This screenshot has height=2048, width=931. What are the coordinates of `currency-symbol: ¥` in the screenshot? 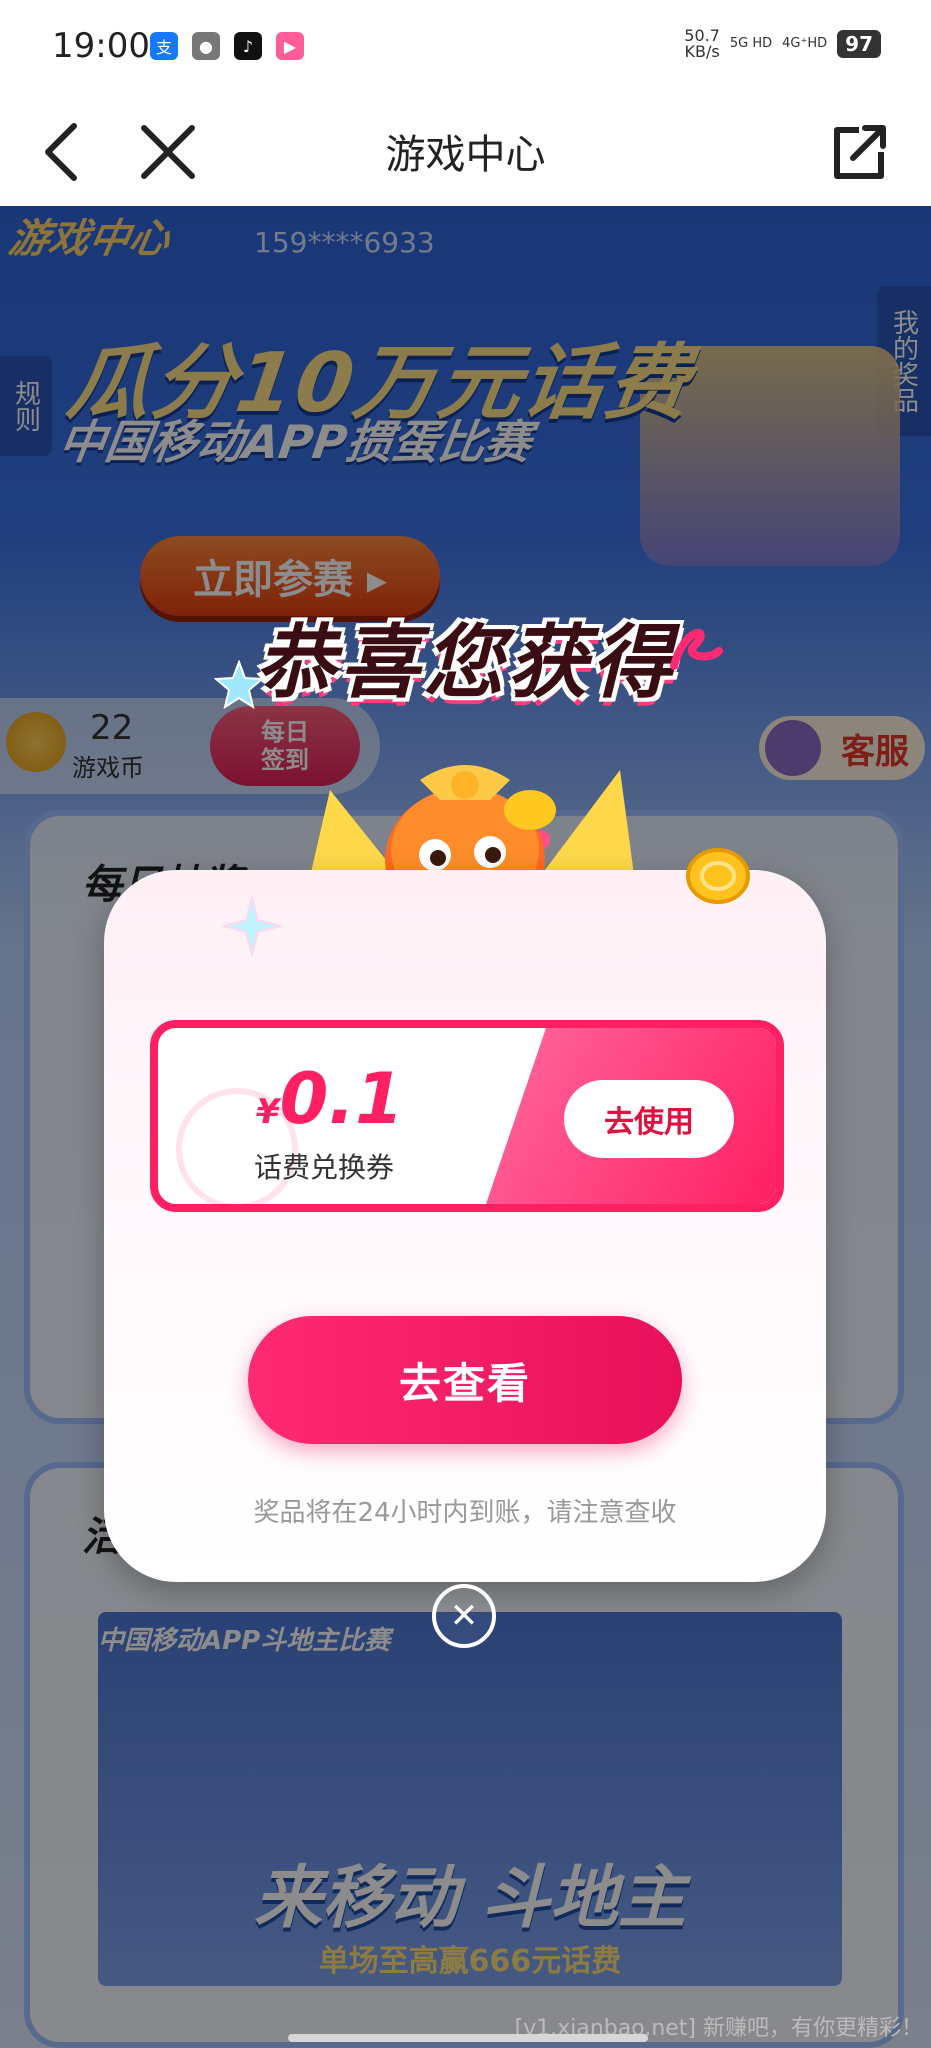 It's located at (268, 1112).